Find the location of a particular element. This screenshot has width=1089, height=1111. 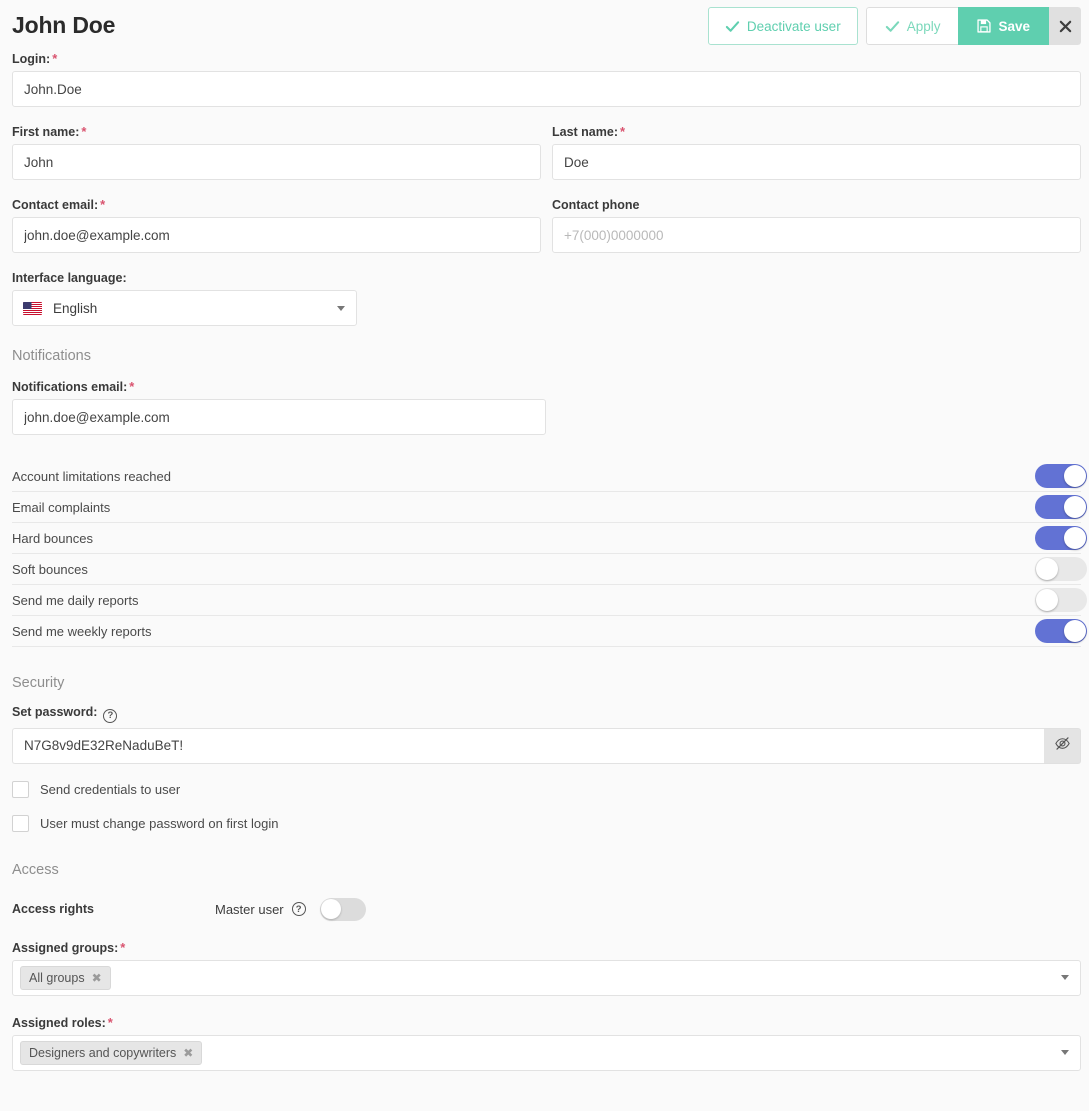

assigned-roles-label-text: Assigned roles: is located at coordinates (59, 1022).